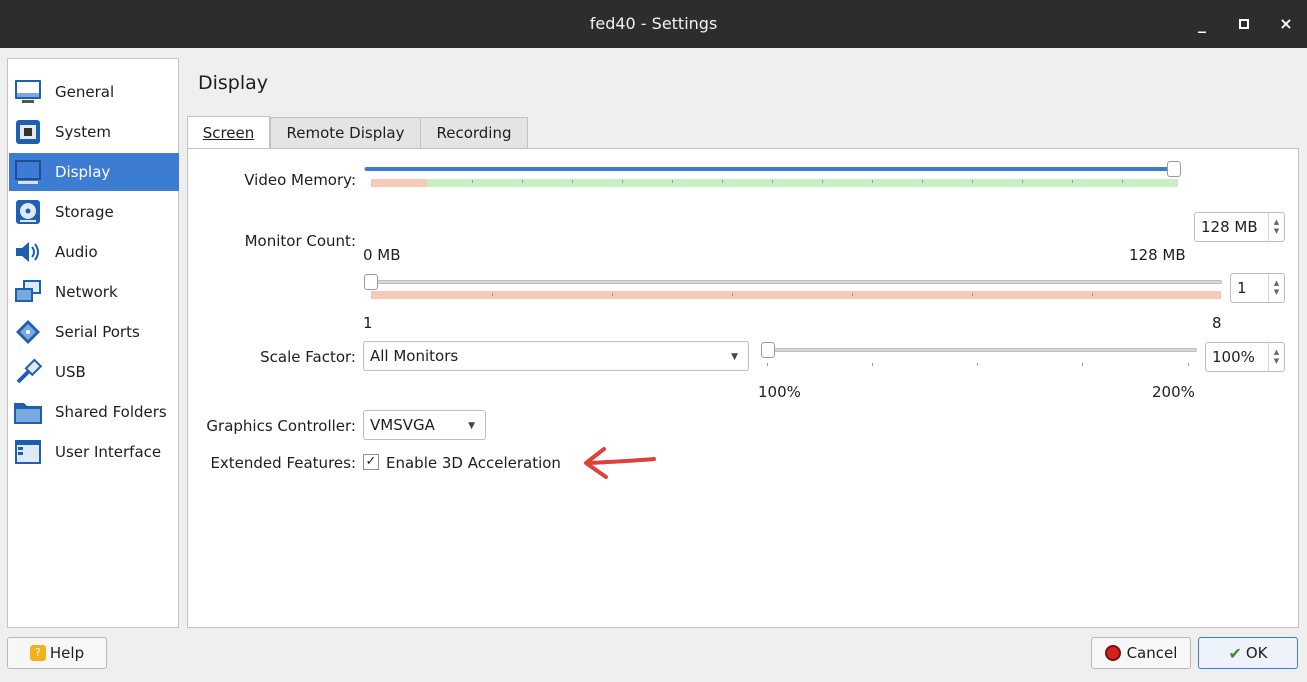 The width and height of the screenshot is (1307, 682). Describe the element at coordinates (308, 357) in the screenshot. I see `scale-factor-label: Scale Factor:` at that location.